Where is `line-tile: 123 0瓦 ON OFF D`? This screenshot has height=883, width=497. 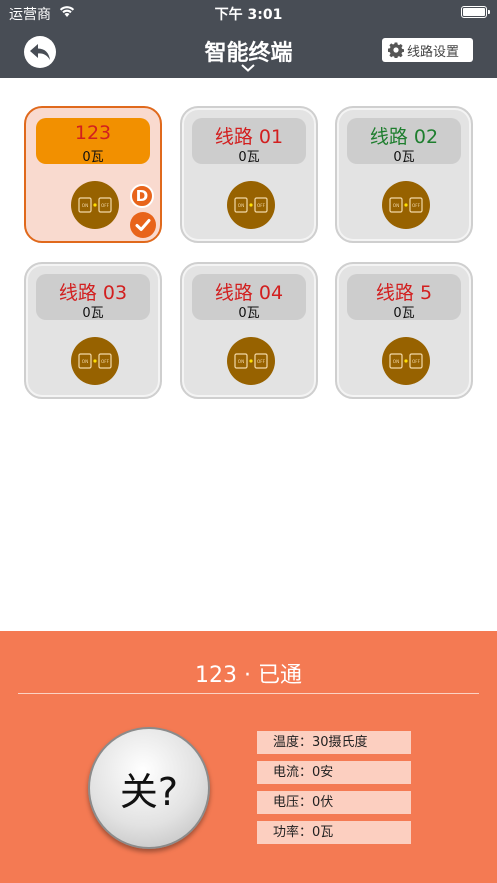
line-tile: 123 0瓦 ON OFF D is located at coordinates (93, 174).